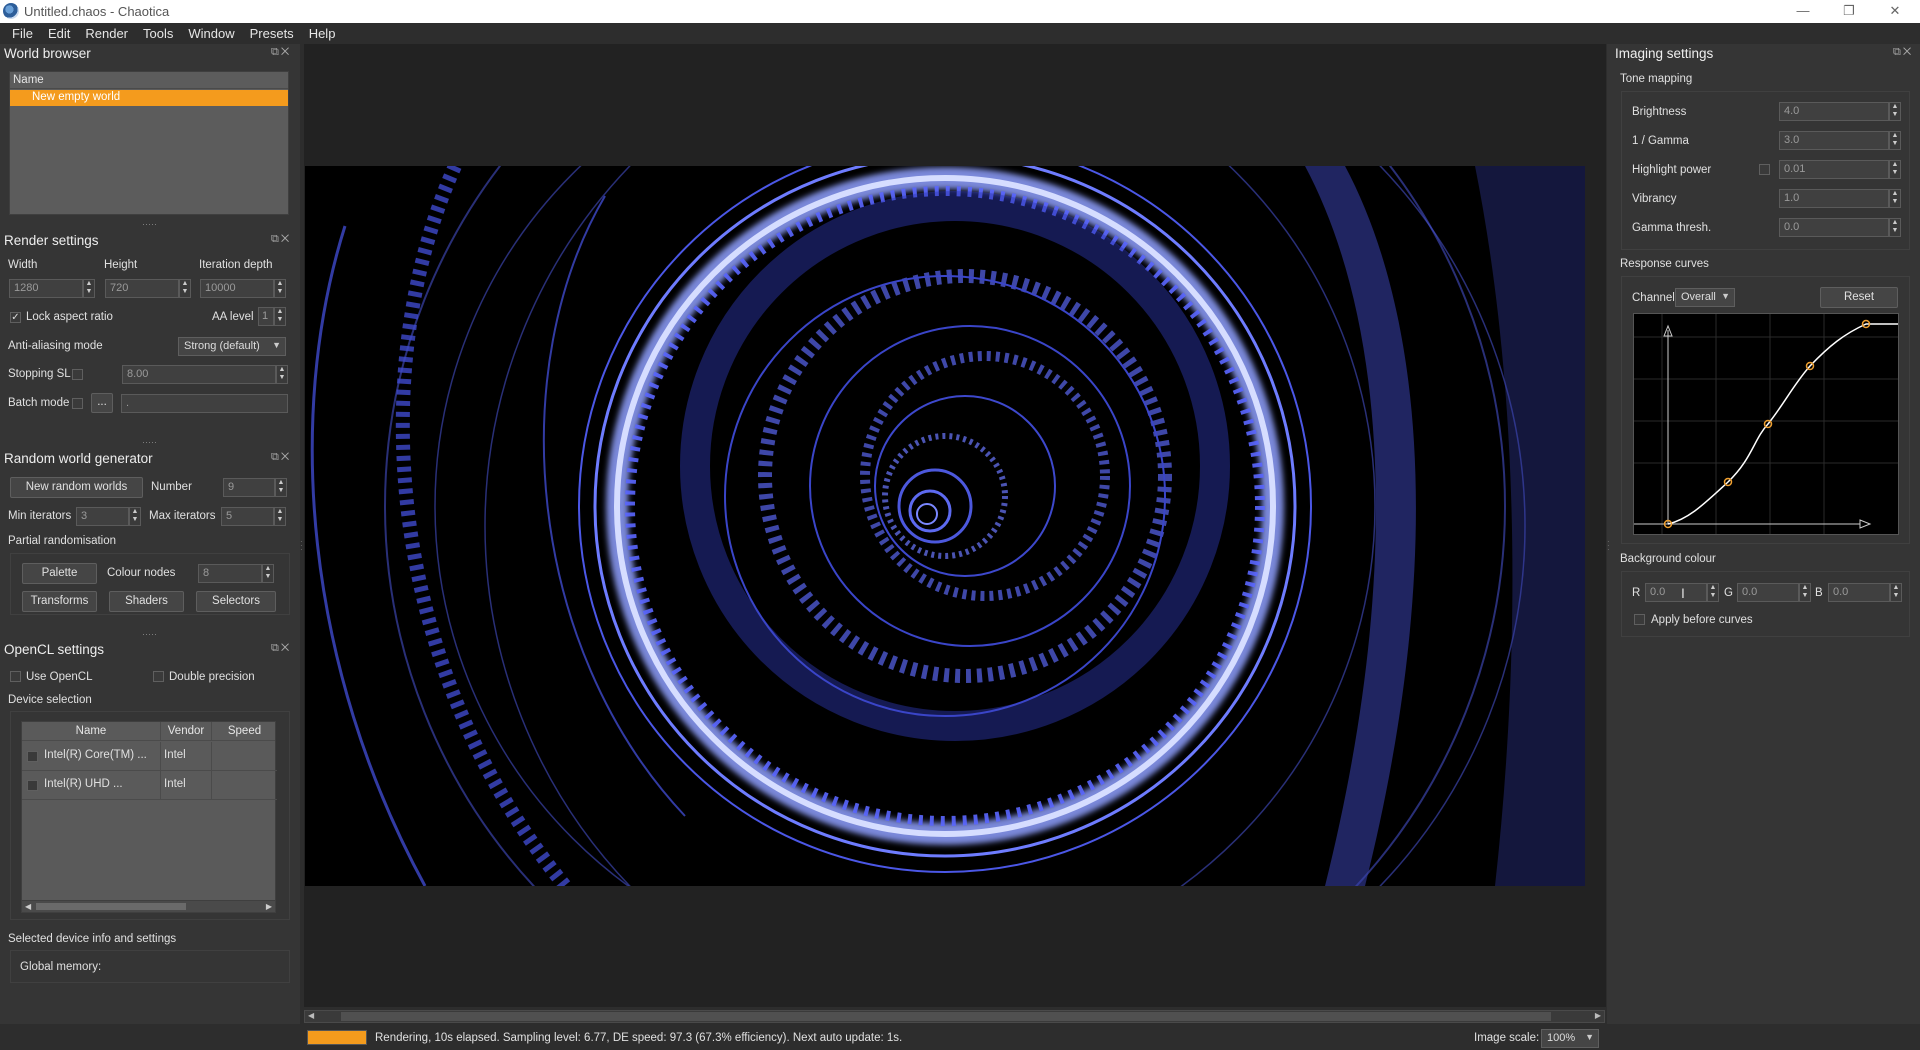  I want to click on new-random-worlds-button: New random worlds, so click(76, 487).